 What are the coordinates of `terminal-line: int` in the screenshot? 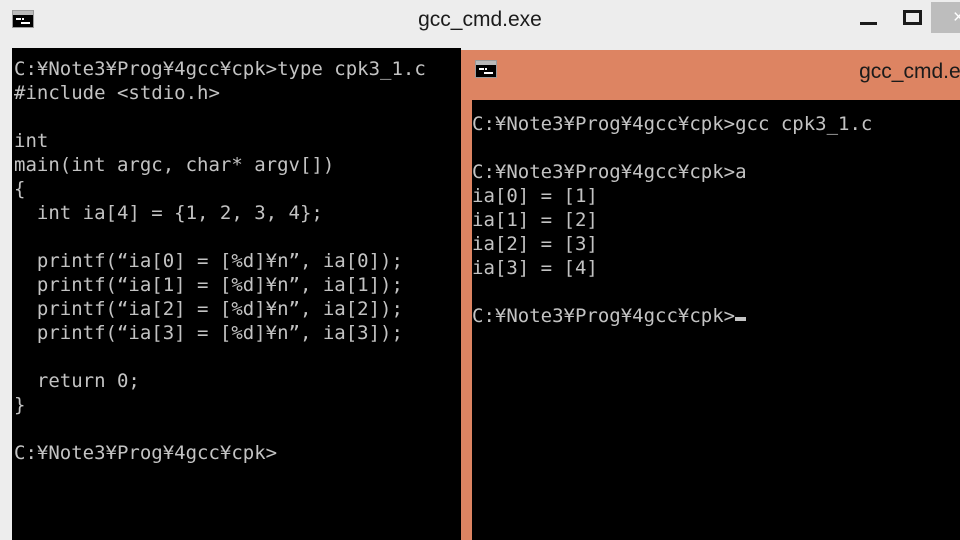 It's located at (31, 141).